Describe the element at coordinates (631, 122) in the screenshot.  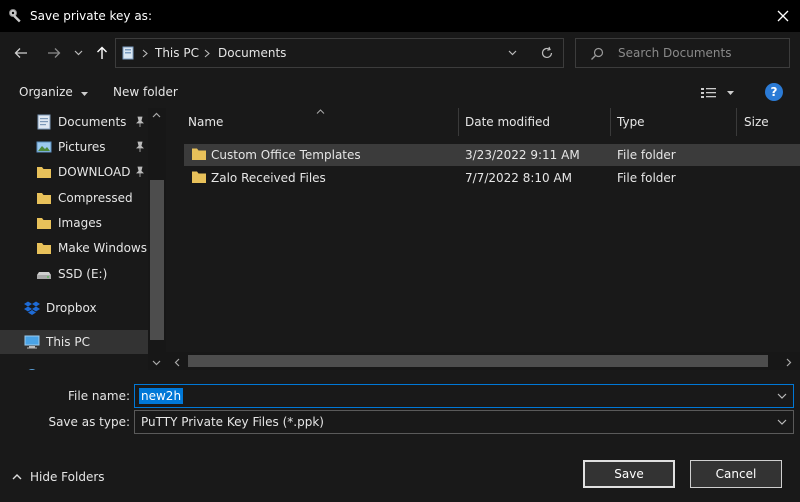
I see `column-header-type: Type` at that location.